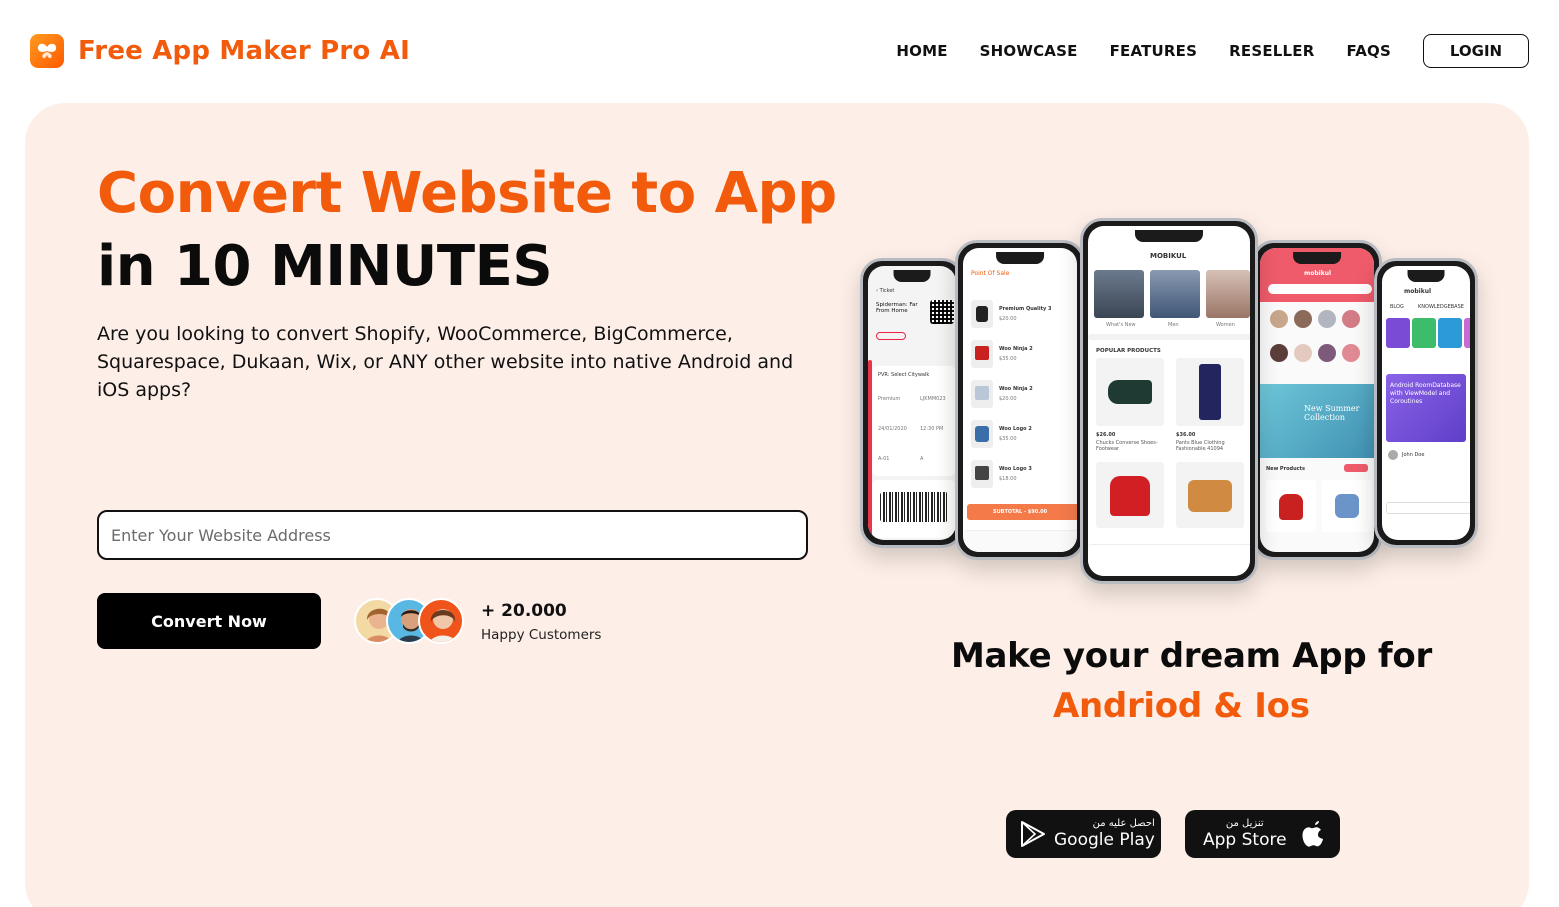  I want to click on blog-author: John Doe, so click(1413, 455).